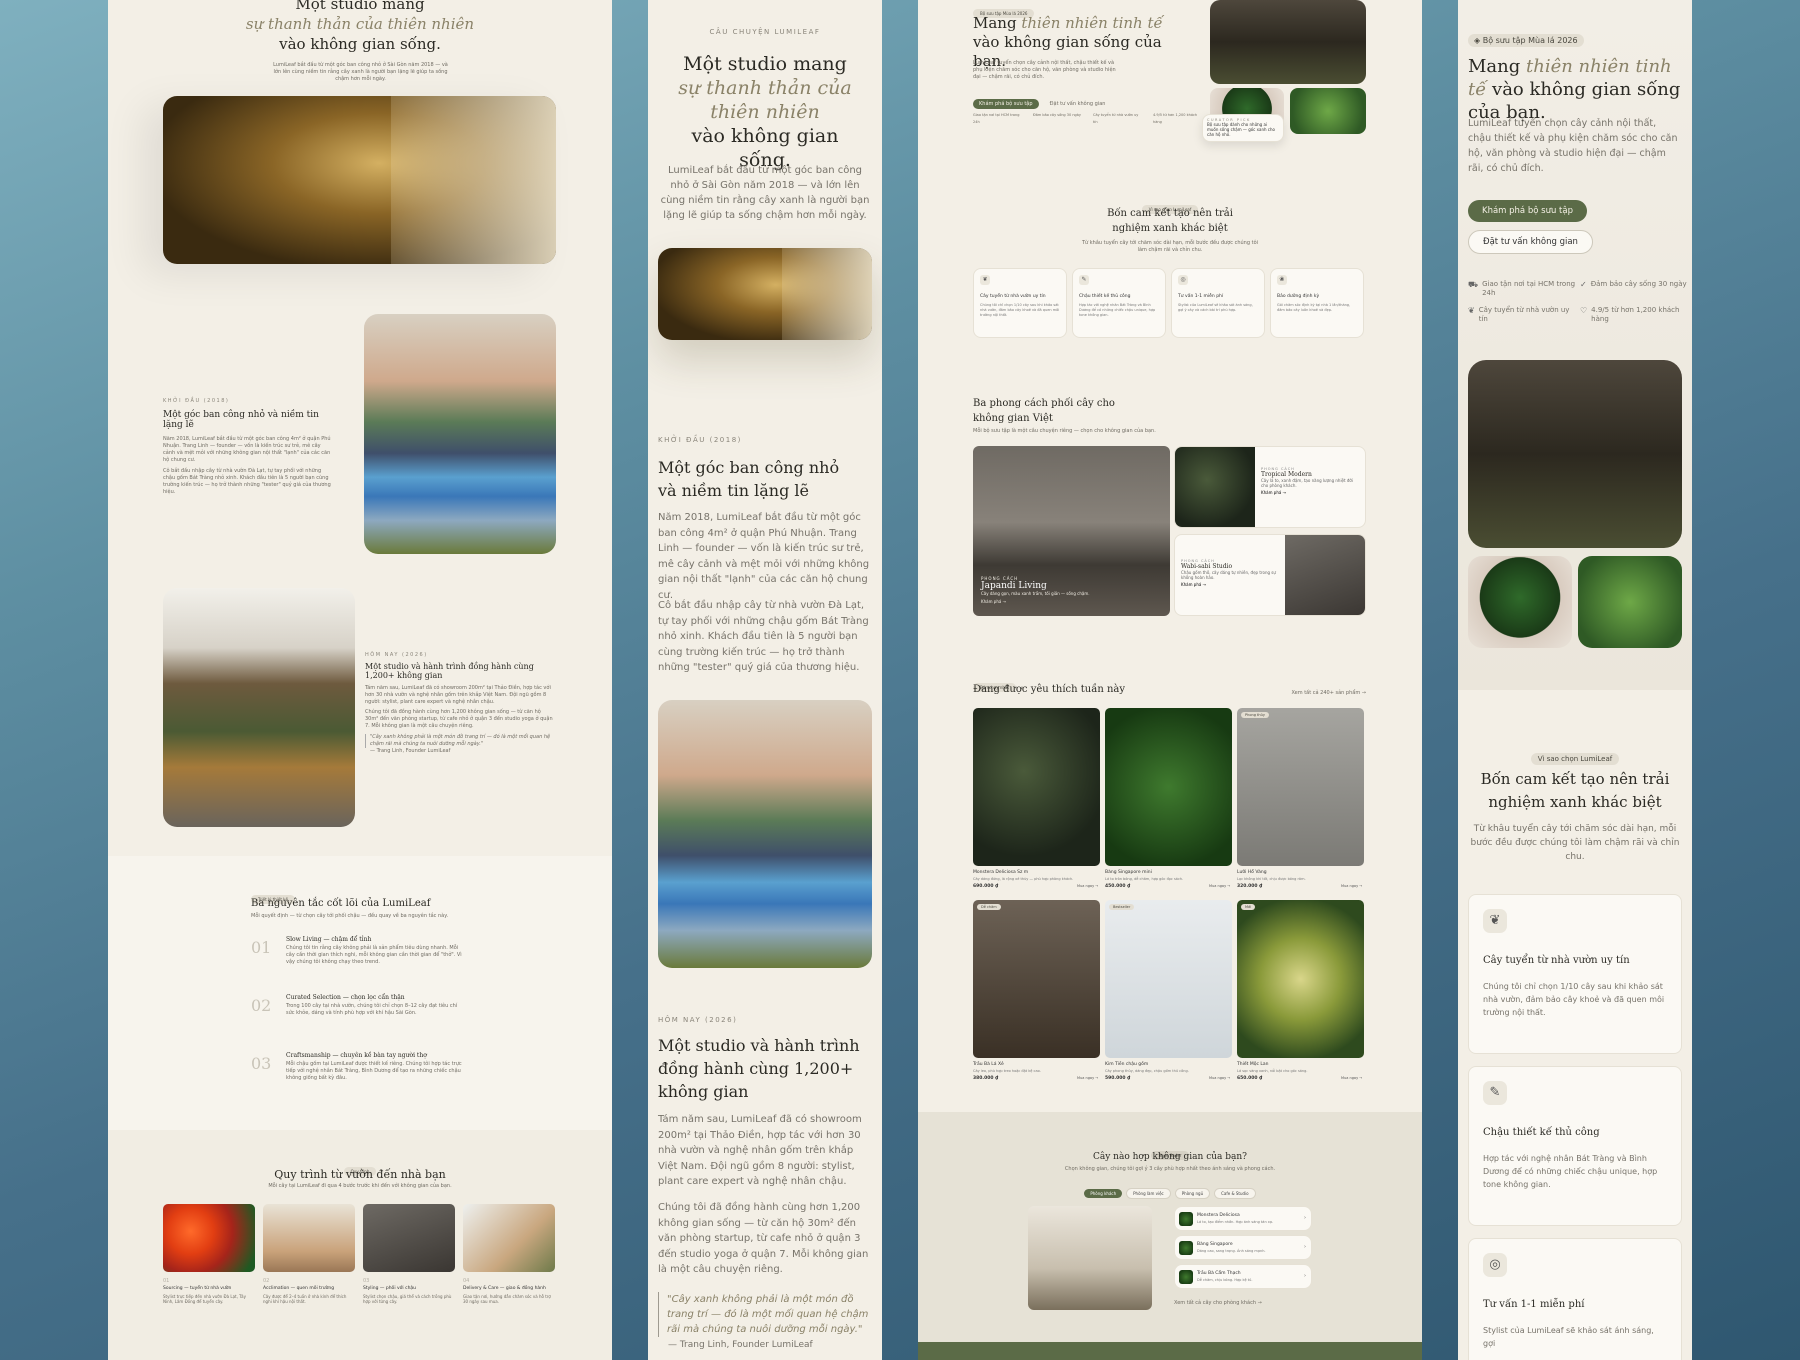 The width and height of the screenshot is (1800, 1360). What do you see at coordinates (765, 32) in the screenshot?
I see `eyebrow: Câu chuyện LumiLeaf` at bounding box center [765, 32].